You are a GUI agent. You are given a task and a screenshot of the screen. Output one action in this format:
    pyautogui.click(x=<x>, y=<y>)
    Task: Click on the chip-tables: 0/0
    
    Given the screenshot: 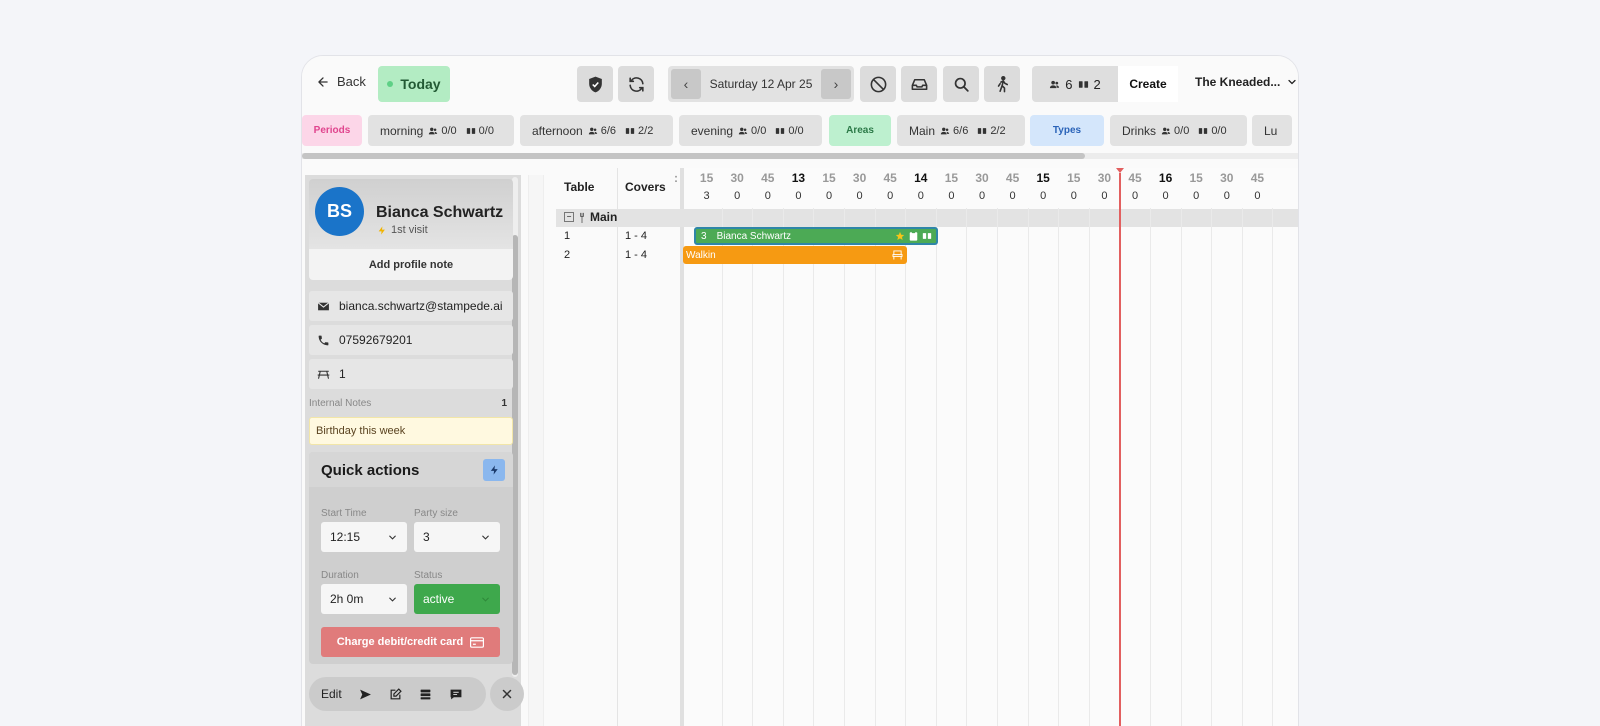 What is the action you would take?
    pyautogui.click(x=1212, y=130)
    